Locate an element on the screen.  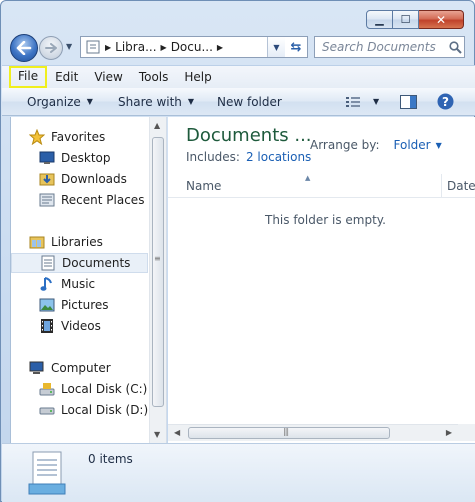
downloads-folder-icon is located at coordinates (47, 179).